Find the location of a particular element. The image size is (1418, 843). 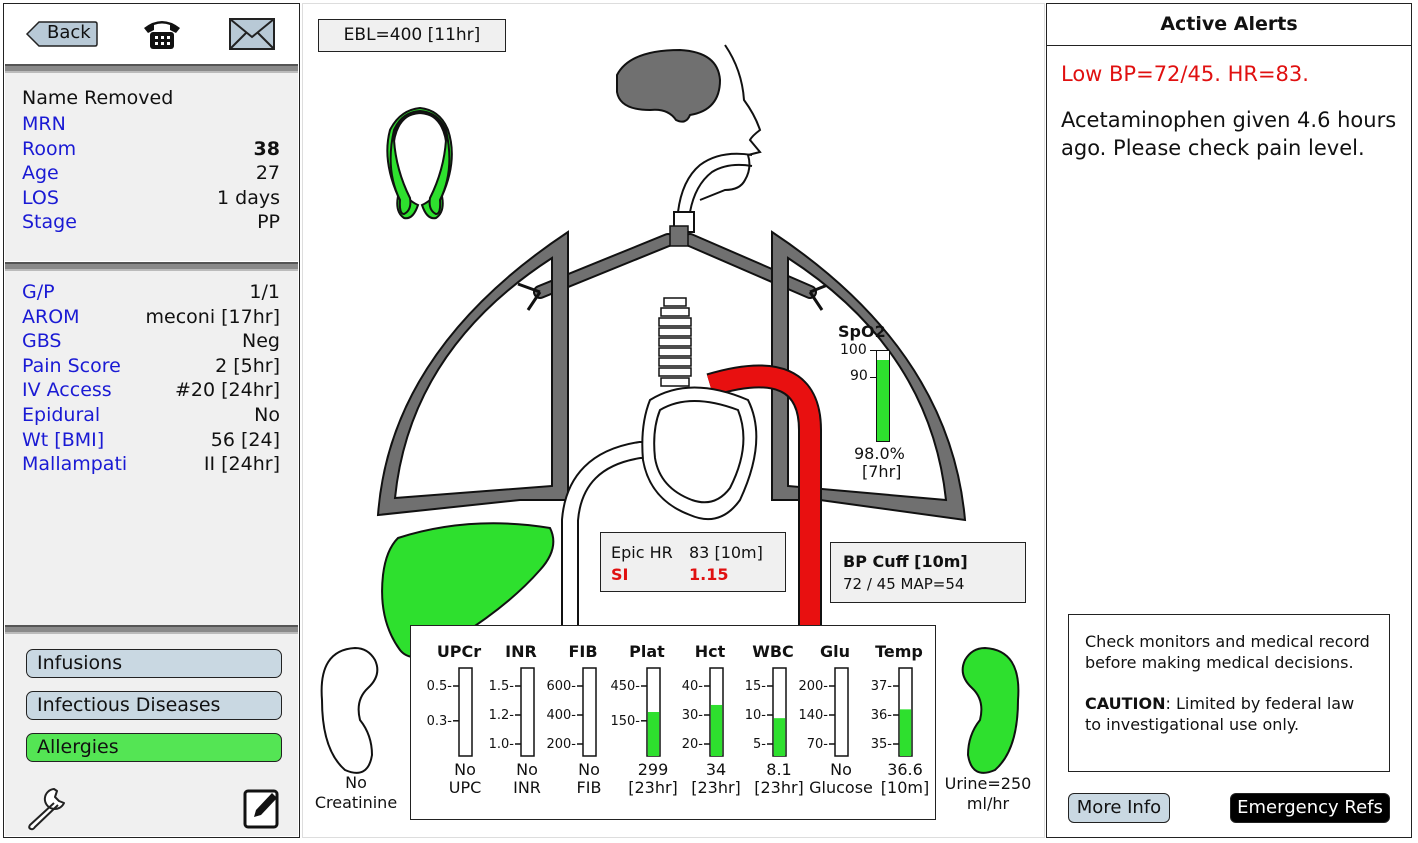

room-label: Room is located at coordinates (49, 149).